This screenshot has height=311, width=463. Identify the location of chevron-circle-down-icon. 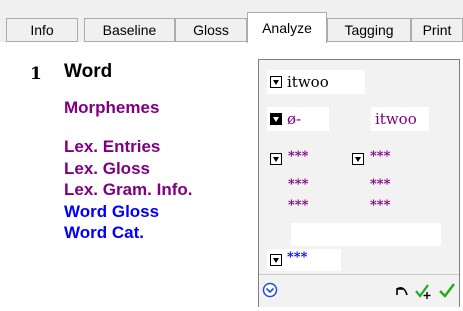
(270, 290).